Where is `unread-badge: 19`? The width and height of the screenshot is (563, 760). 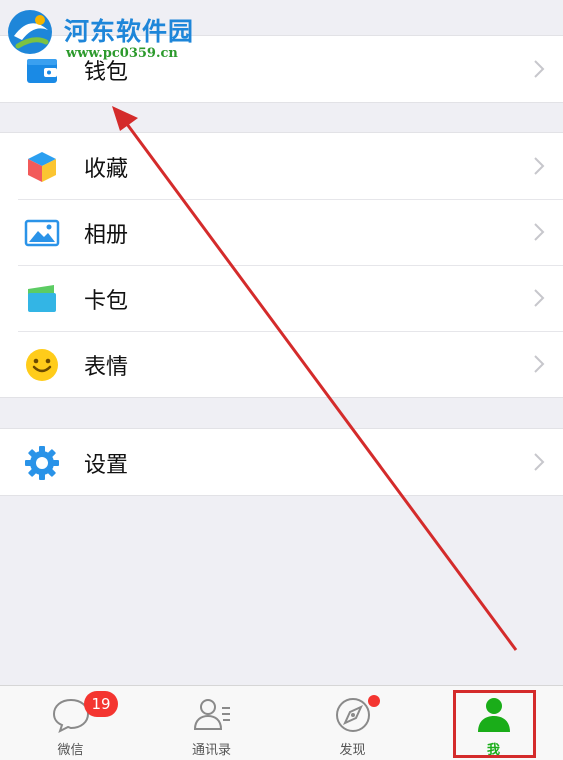
unread-badge: 19 is located at coordinates (101, 704).